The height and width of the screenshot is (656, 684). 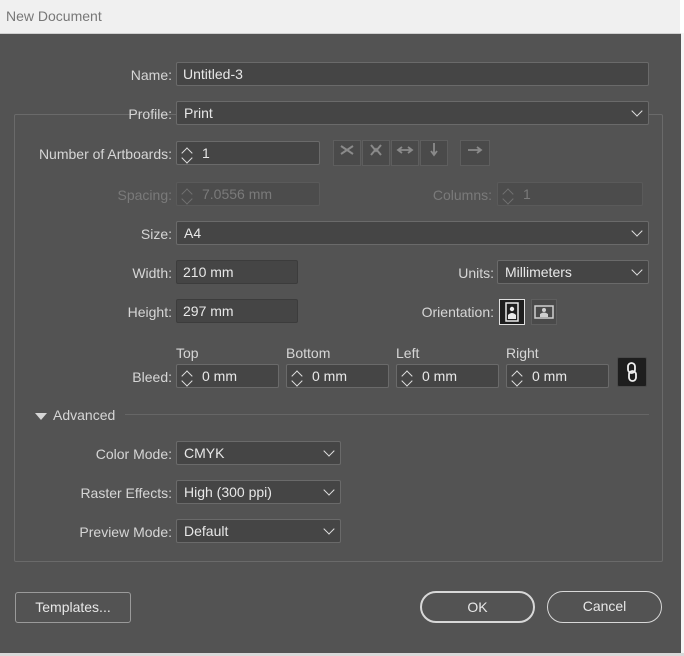 I want to click on height-input: 297 mm, so click(x=237, y=311).